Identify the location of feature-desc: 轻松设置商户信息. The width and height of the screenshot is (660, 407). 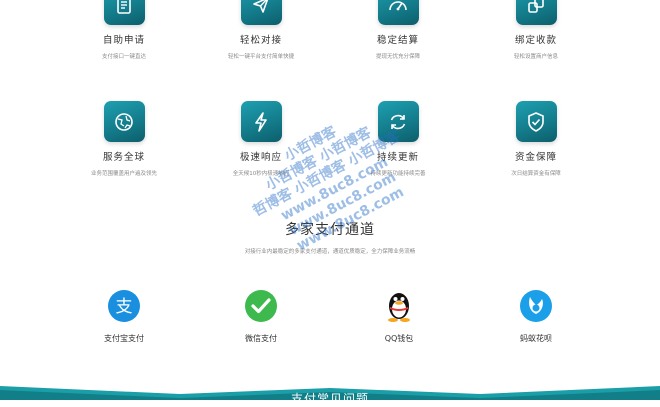
(535, 57).